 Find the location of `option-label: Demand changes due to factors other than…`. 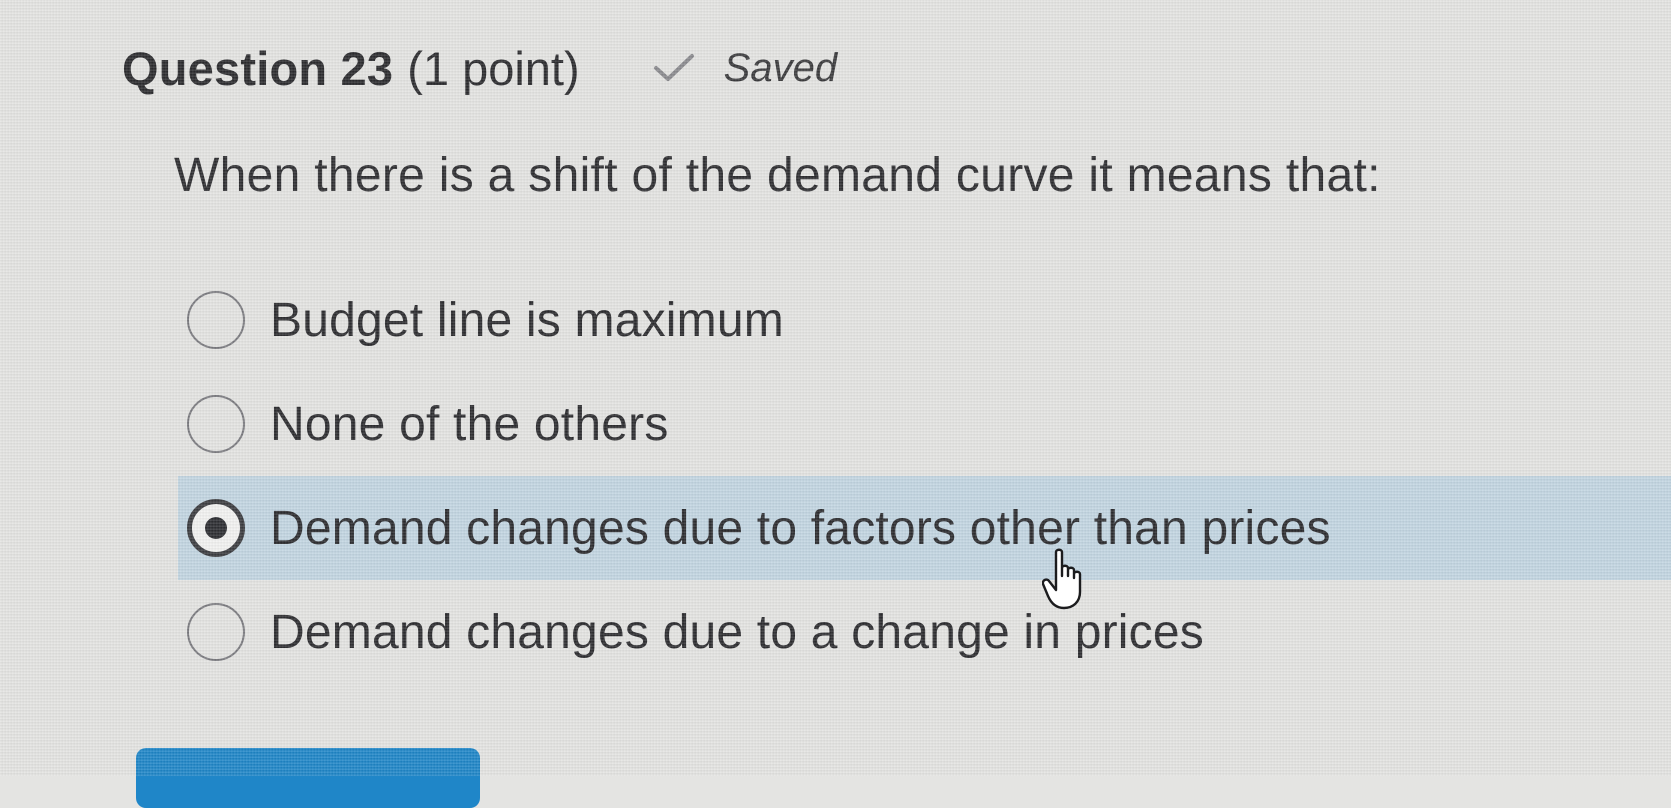

option-label: Demand changes due to factors other than… is located at coordinates (800, 528).